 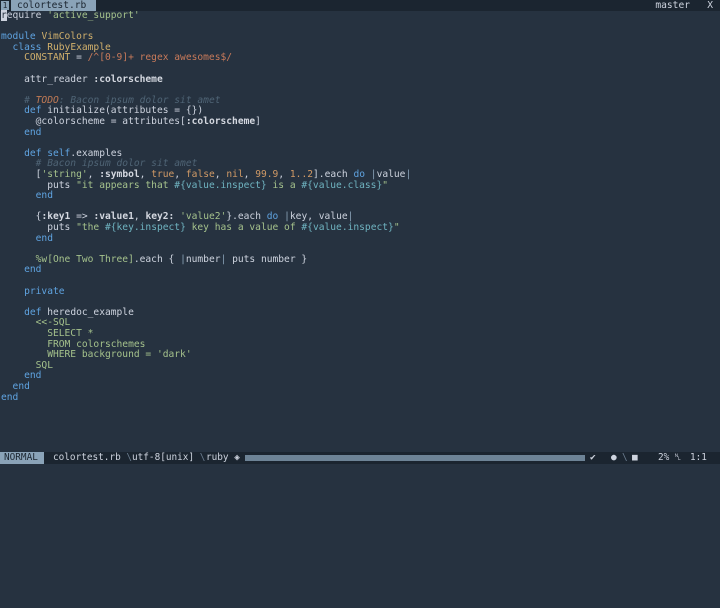 What do you see at coordinates (267, 259) in the screenshot?
I see `code-token: puts number }` at bounding box center [267, 259].